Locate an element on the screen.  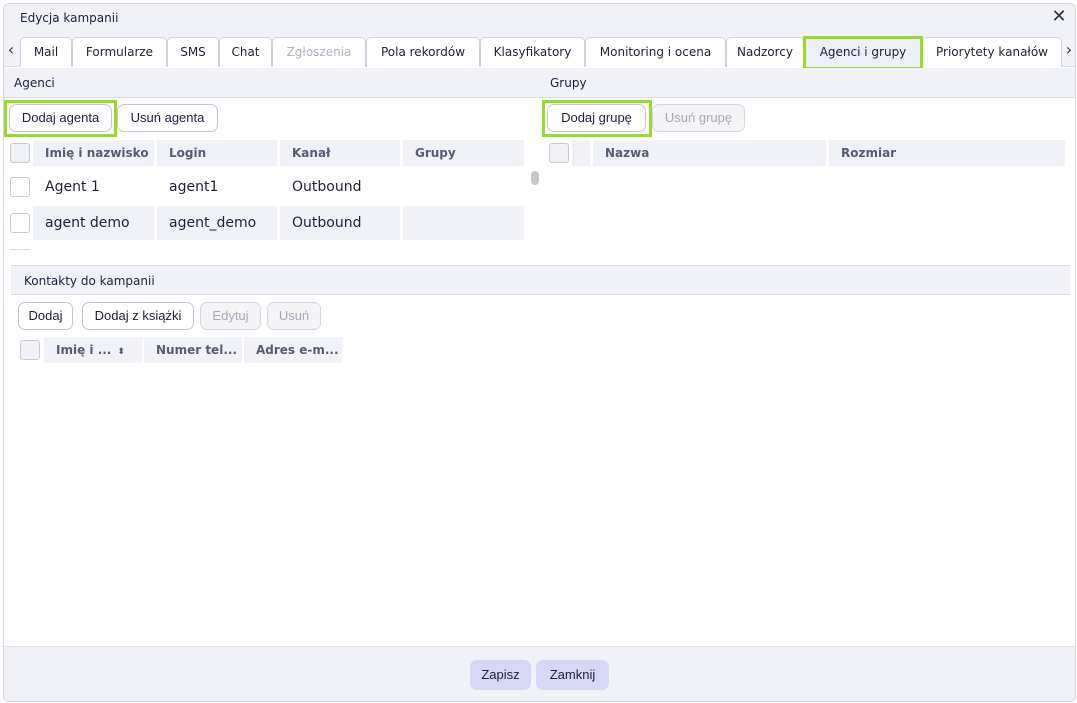
contacts-col-name: Imię i ... ⬍ is located at coordinates (93, 350).